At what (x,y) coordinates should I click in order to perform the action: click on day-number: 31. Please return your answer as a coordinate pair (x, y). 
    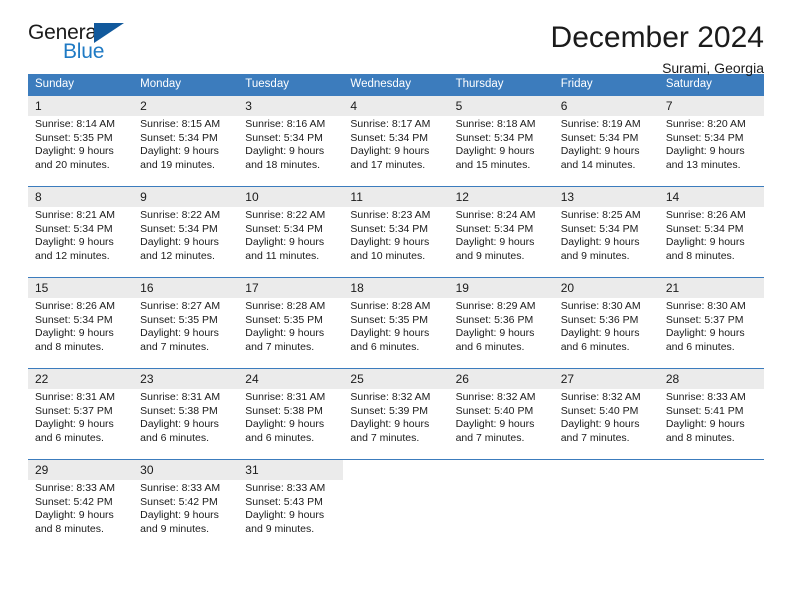
    Looking at the image, I should click on (291, 469).